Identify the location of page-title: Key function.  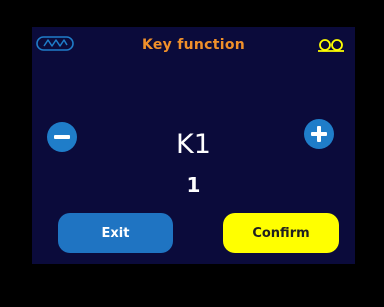
(193, 45).